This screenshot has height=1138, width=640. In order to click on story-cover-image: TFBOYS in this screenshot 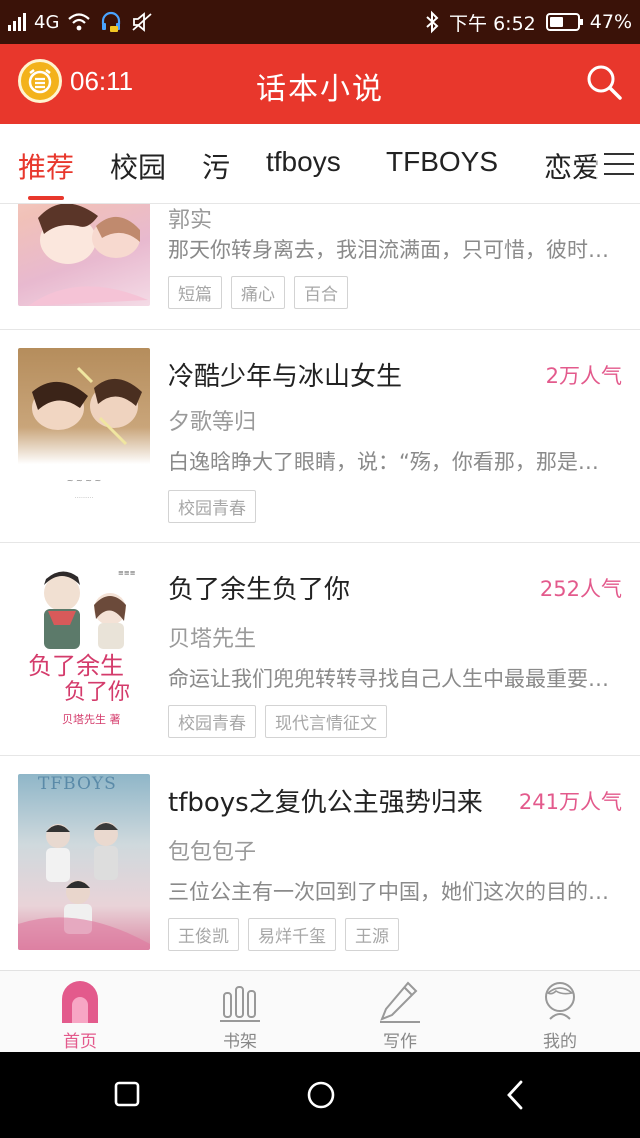, I will do `click(84, 862)`.